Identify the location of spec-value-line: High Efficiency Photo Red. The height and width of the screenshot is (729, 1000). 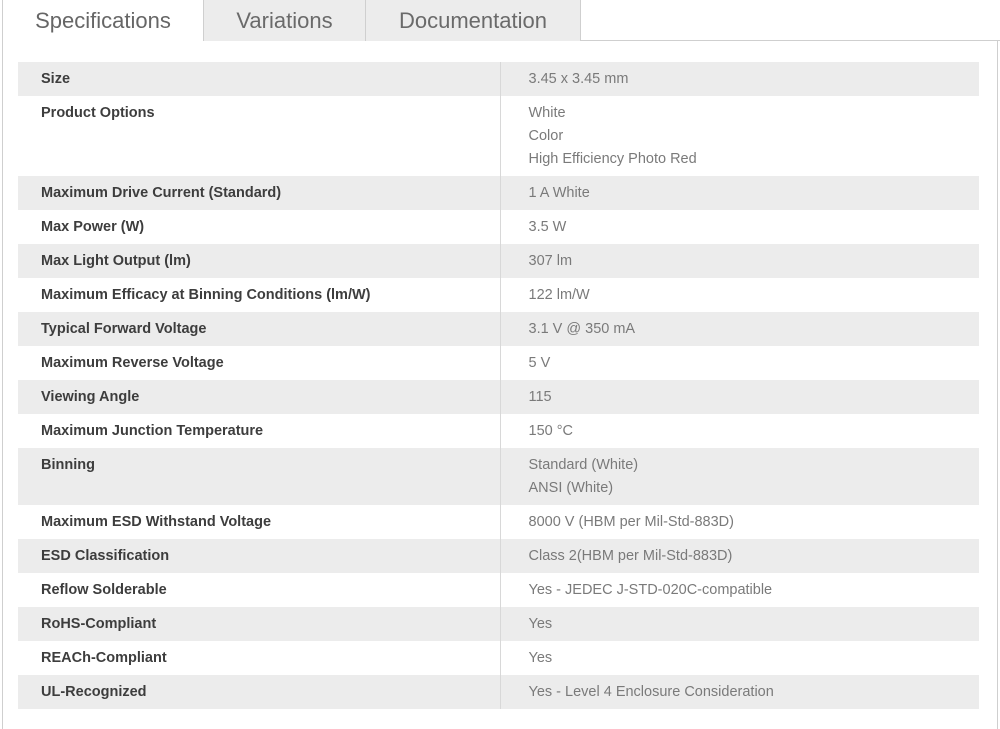
(612, 158).